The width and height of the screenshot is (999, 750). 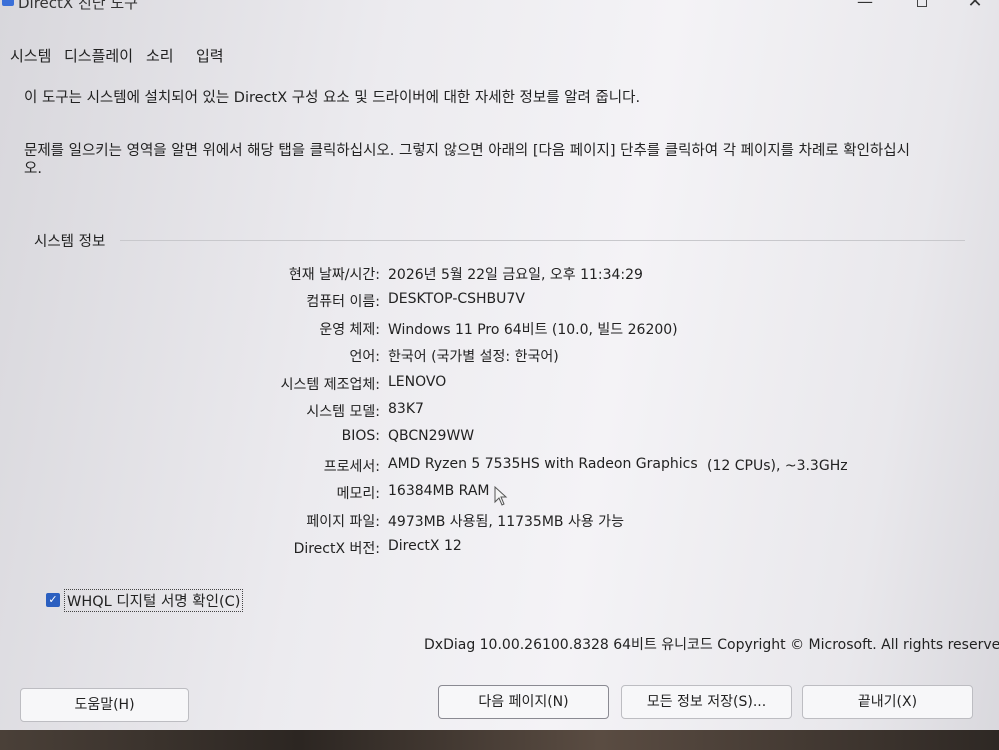 I want to click on group-divider, so click(x=542, y=240).